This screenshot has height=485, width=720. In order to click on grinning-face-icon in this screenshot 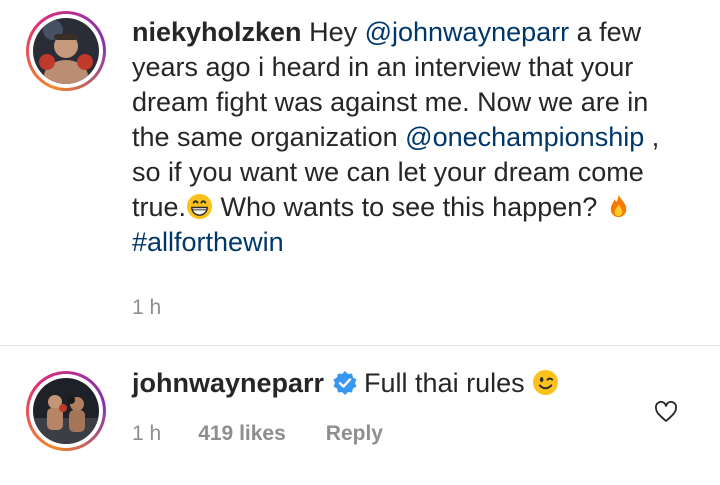, I will do `click(199, 206)`.